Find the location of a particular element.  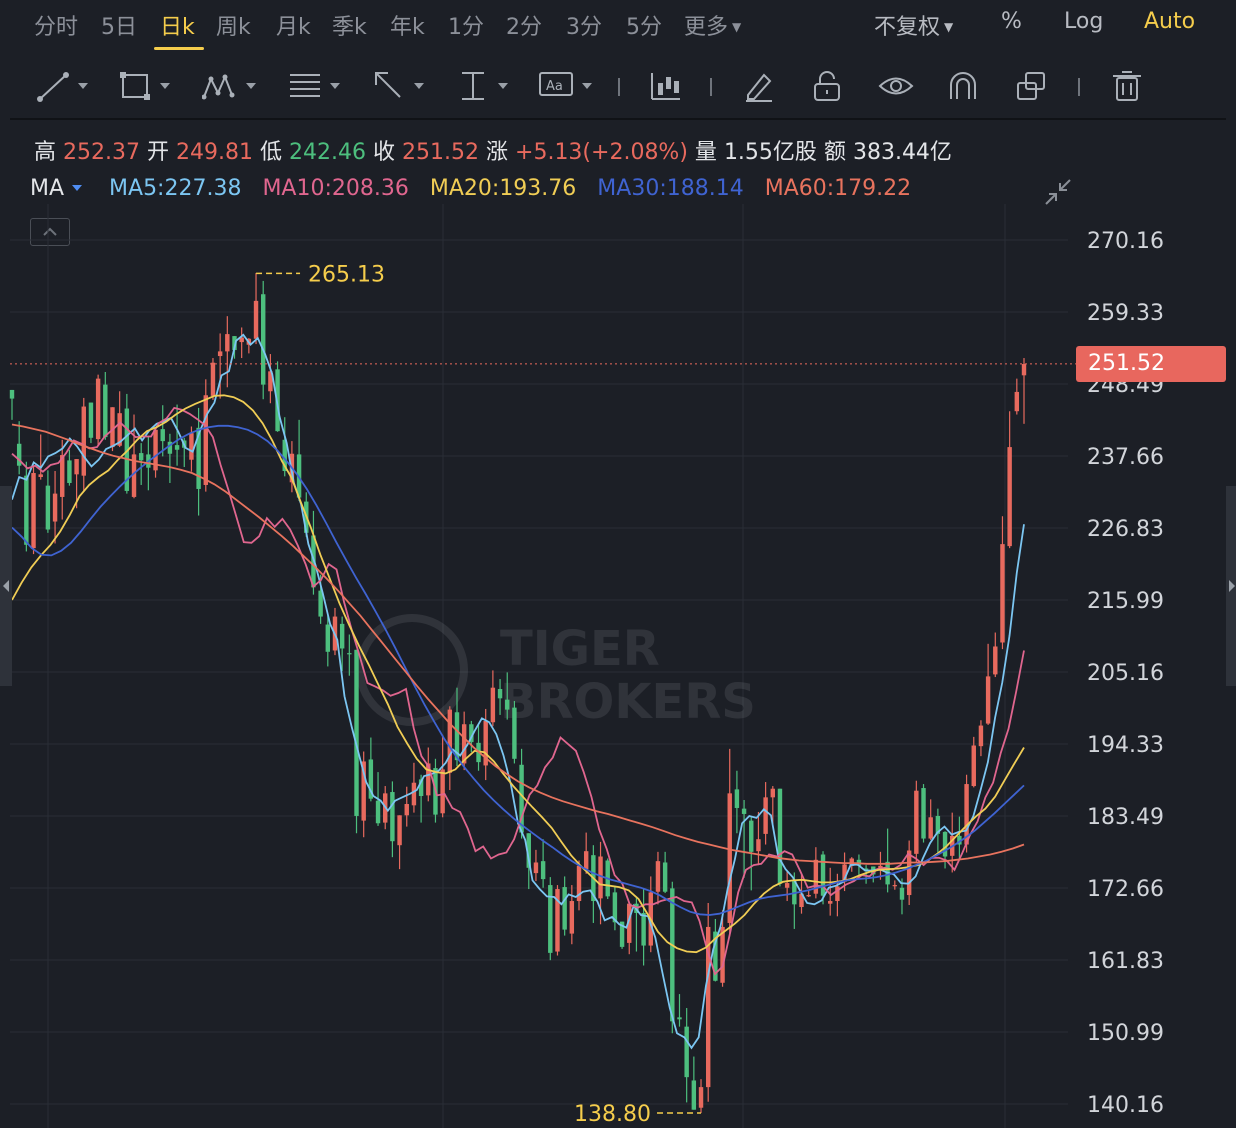

y-tick-label: 270.16 is located at coordinates (1125, 241).